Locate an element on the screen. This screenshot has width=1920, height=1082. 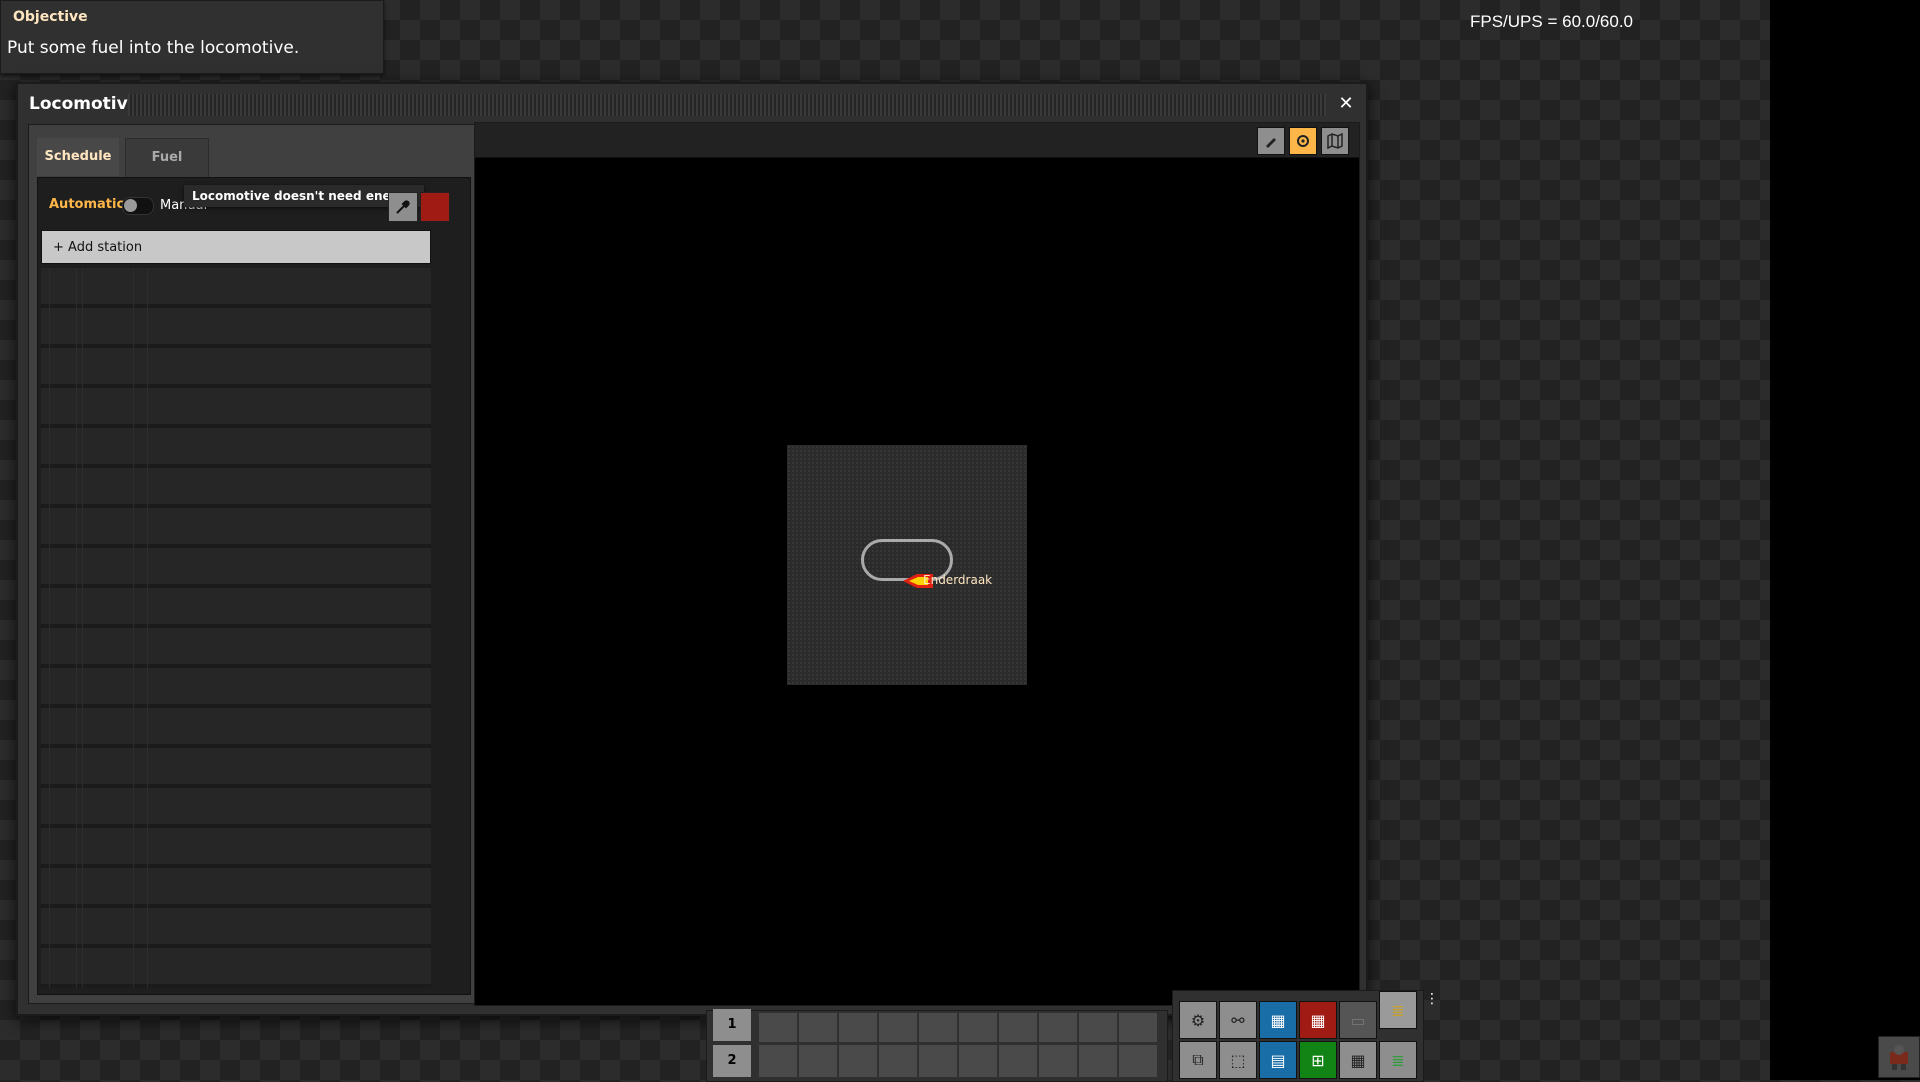
blueprint-icon: ▦ is located at coordinates (1278, 1020).